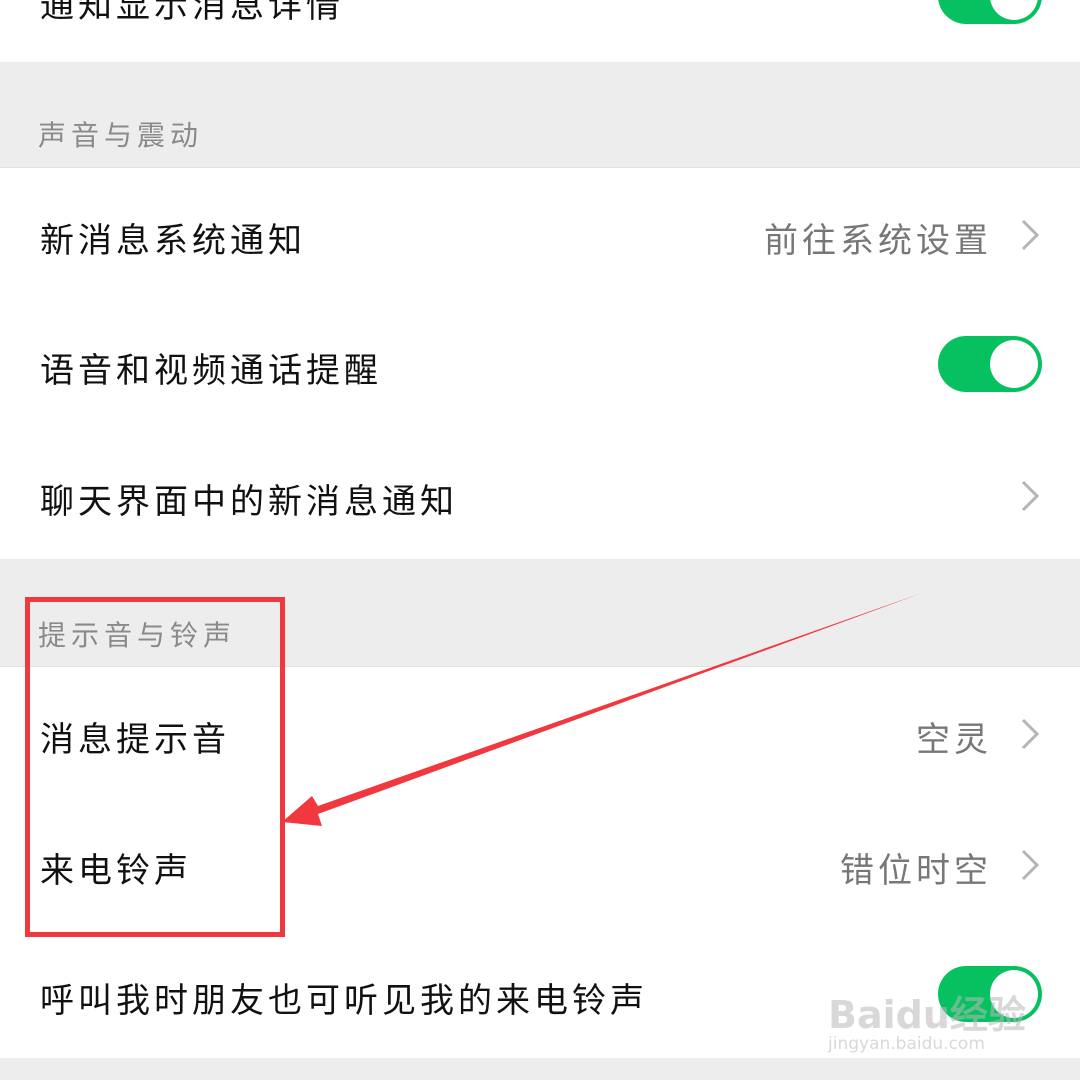 The height and width of the screenshot is (1080, 1080). Describe the element at coordinates (878, 241) in the screenshot. I see `system-notify-value: 前往系统设置` at that location.